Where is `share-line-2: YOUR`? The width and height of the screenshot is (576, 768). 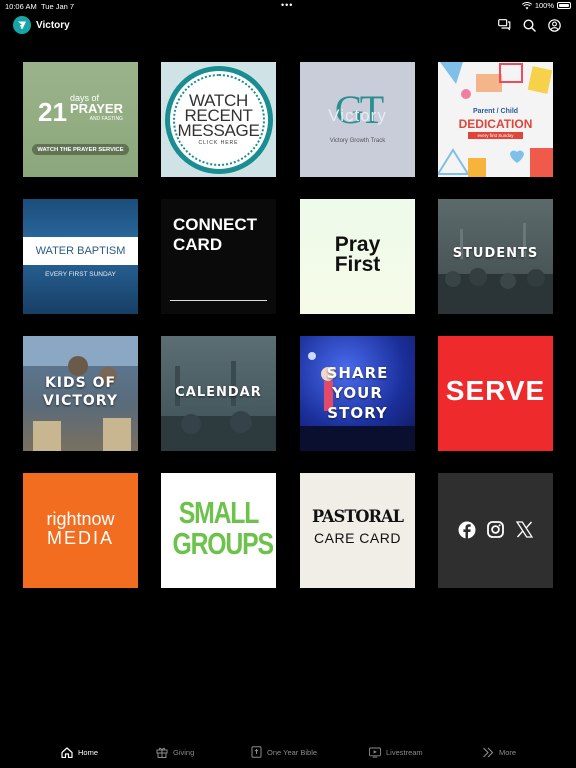 share-line-2: YOUR is located at coordinates (357, 393).